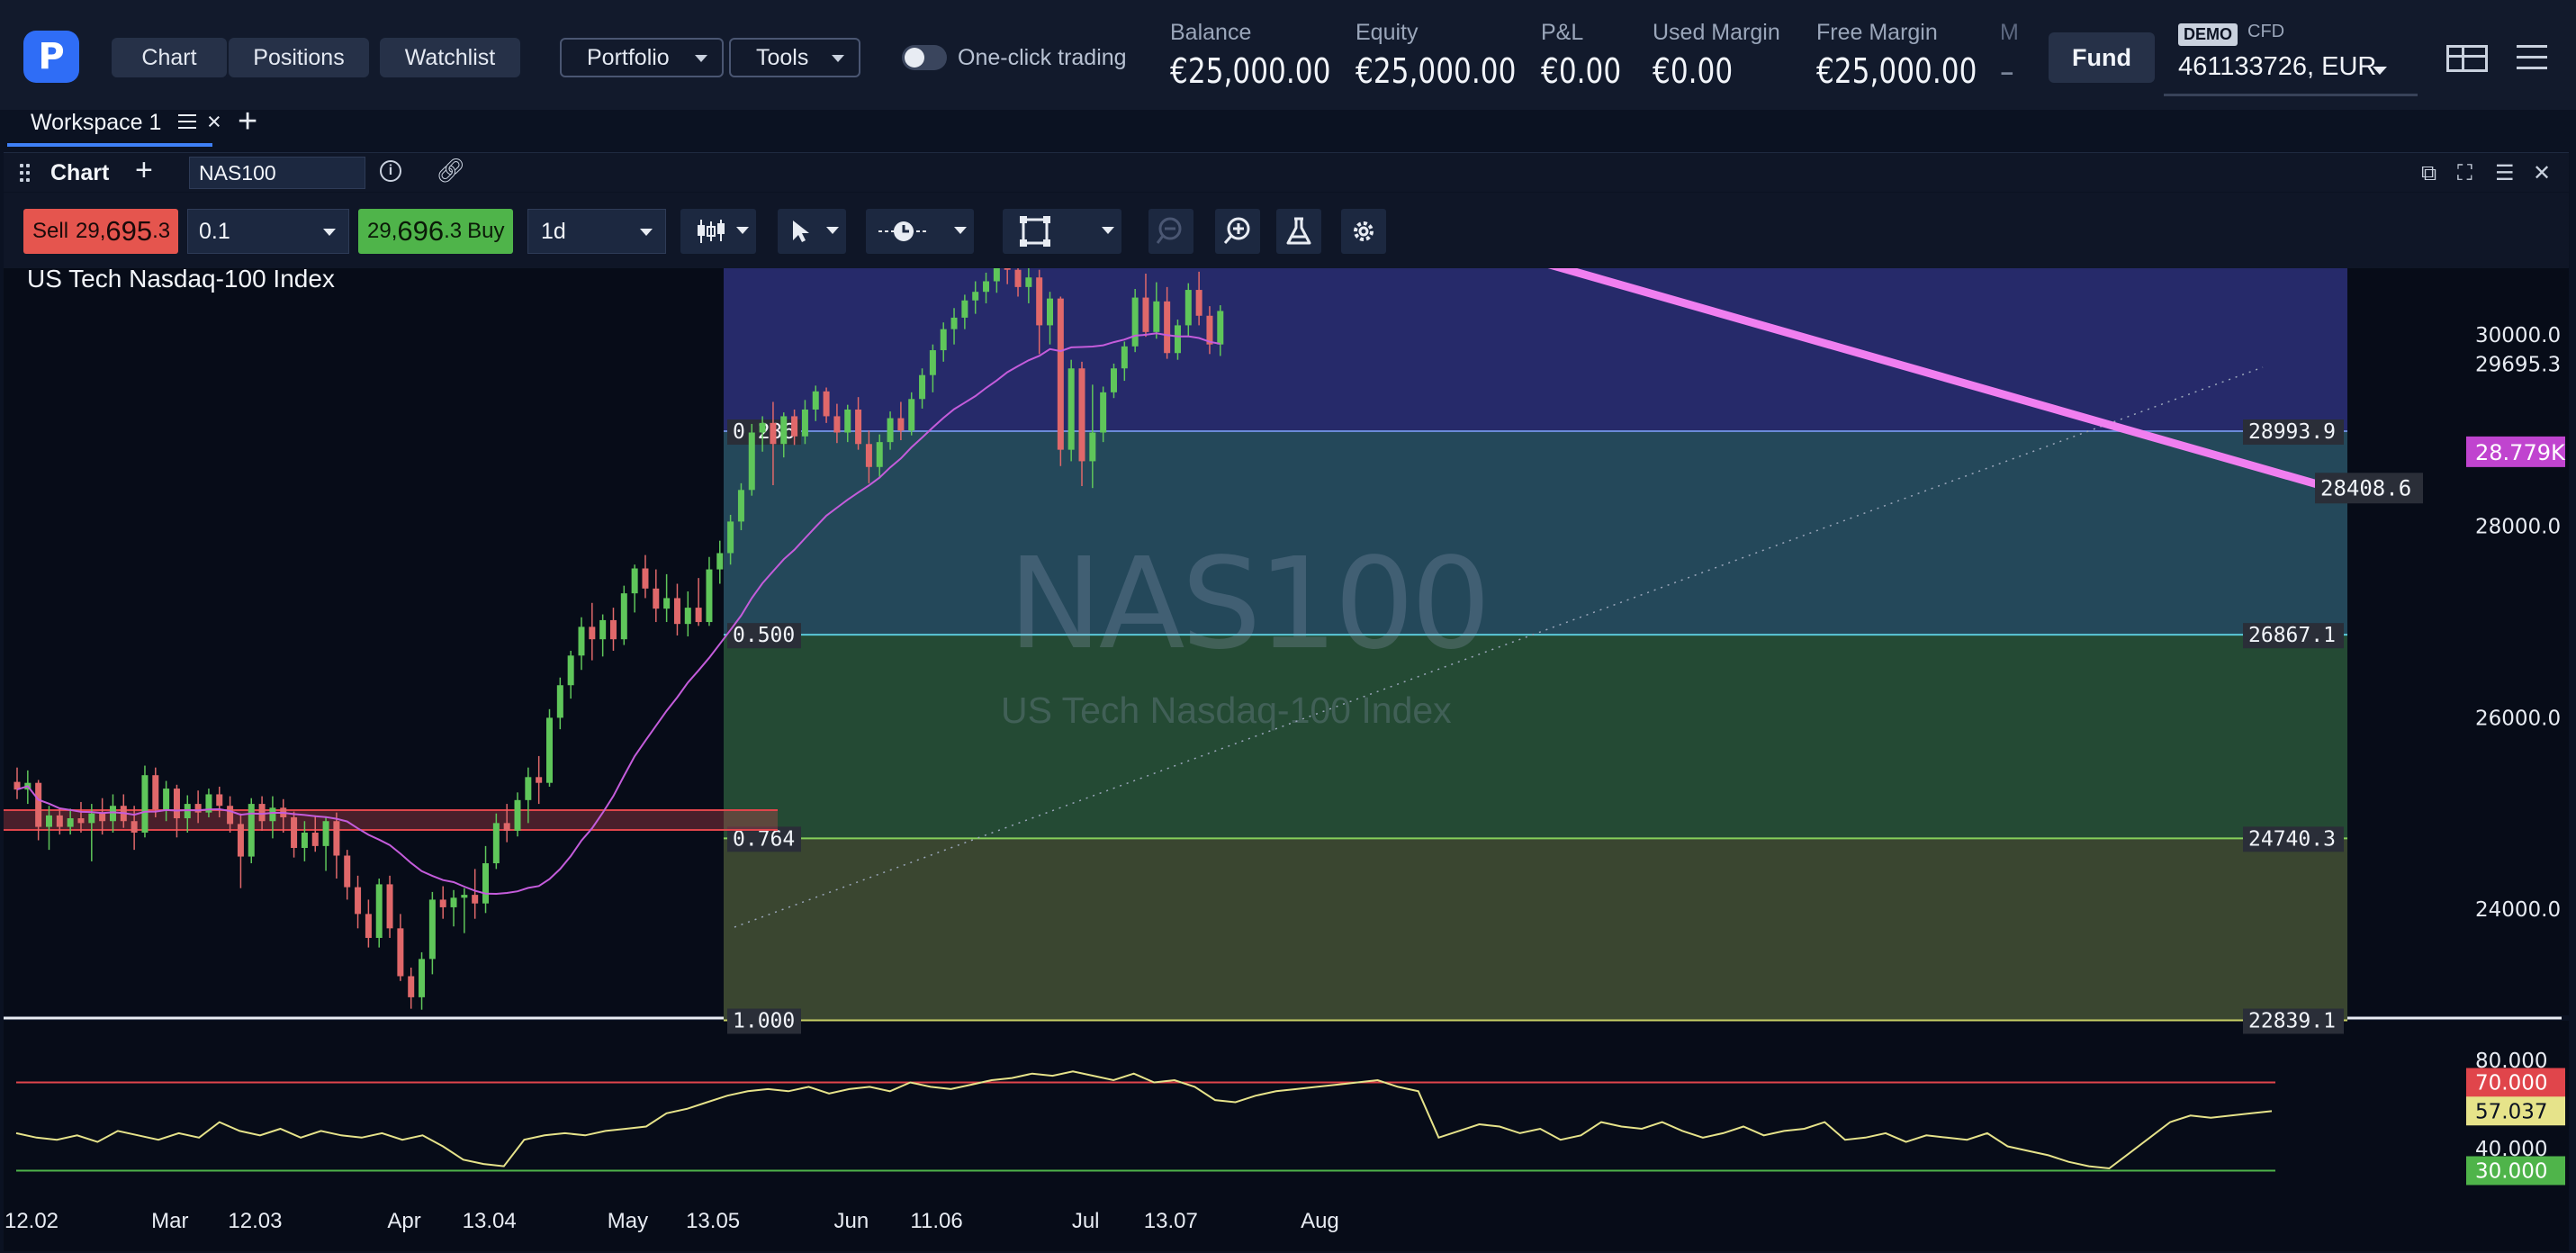  I want to click on x-axis-tick-label: 13.04, so click(490, 1221).